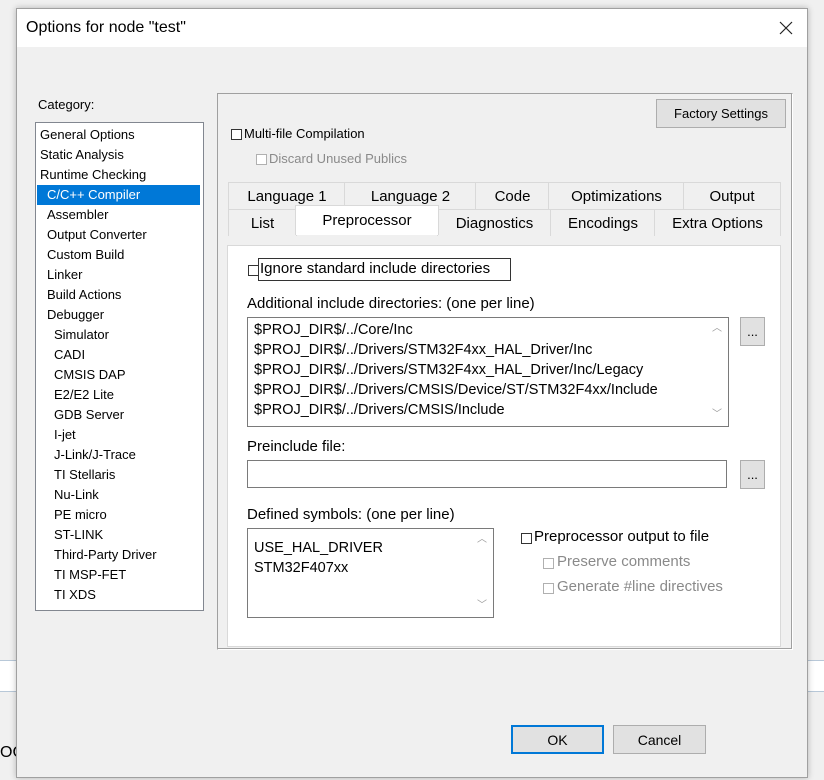  Describe the element at coordinates (379, 410) in the screenshot. I see `include-dir-line: $PROJ_DIR$/../Drivers/CMSIS/Include` at that location.